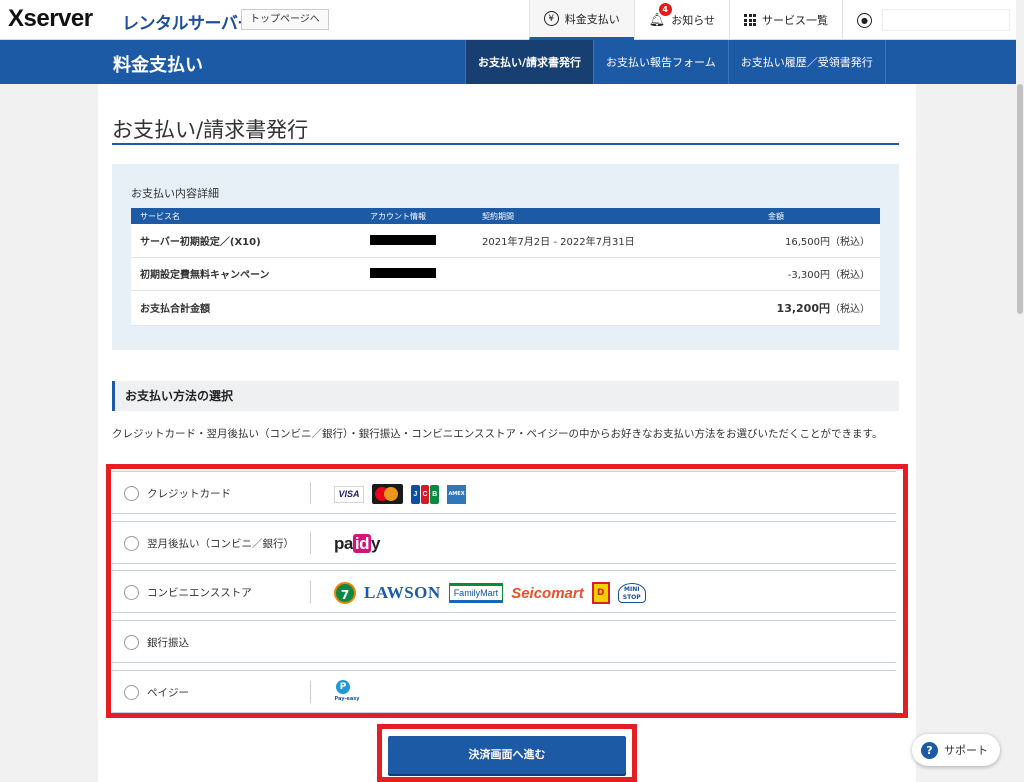 The width and height of the screenshot is (1024, 782). What do you see at coordinates (210, 130) in the screenshot?
I see `page-title: お支払い/請求書発行` at bounding box center [210, 130].